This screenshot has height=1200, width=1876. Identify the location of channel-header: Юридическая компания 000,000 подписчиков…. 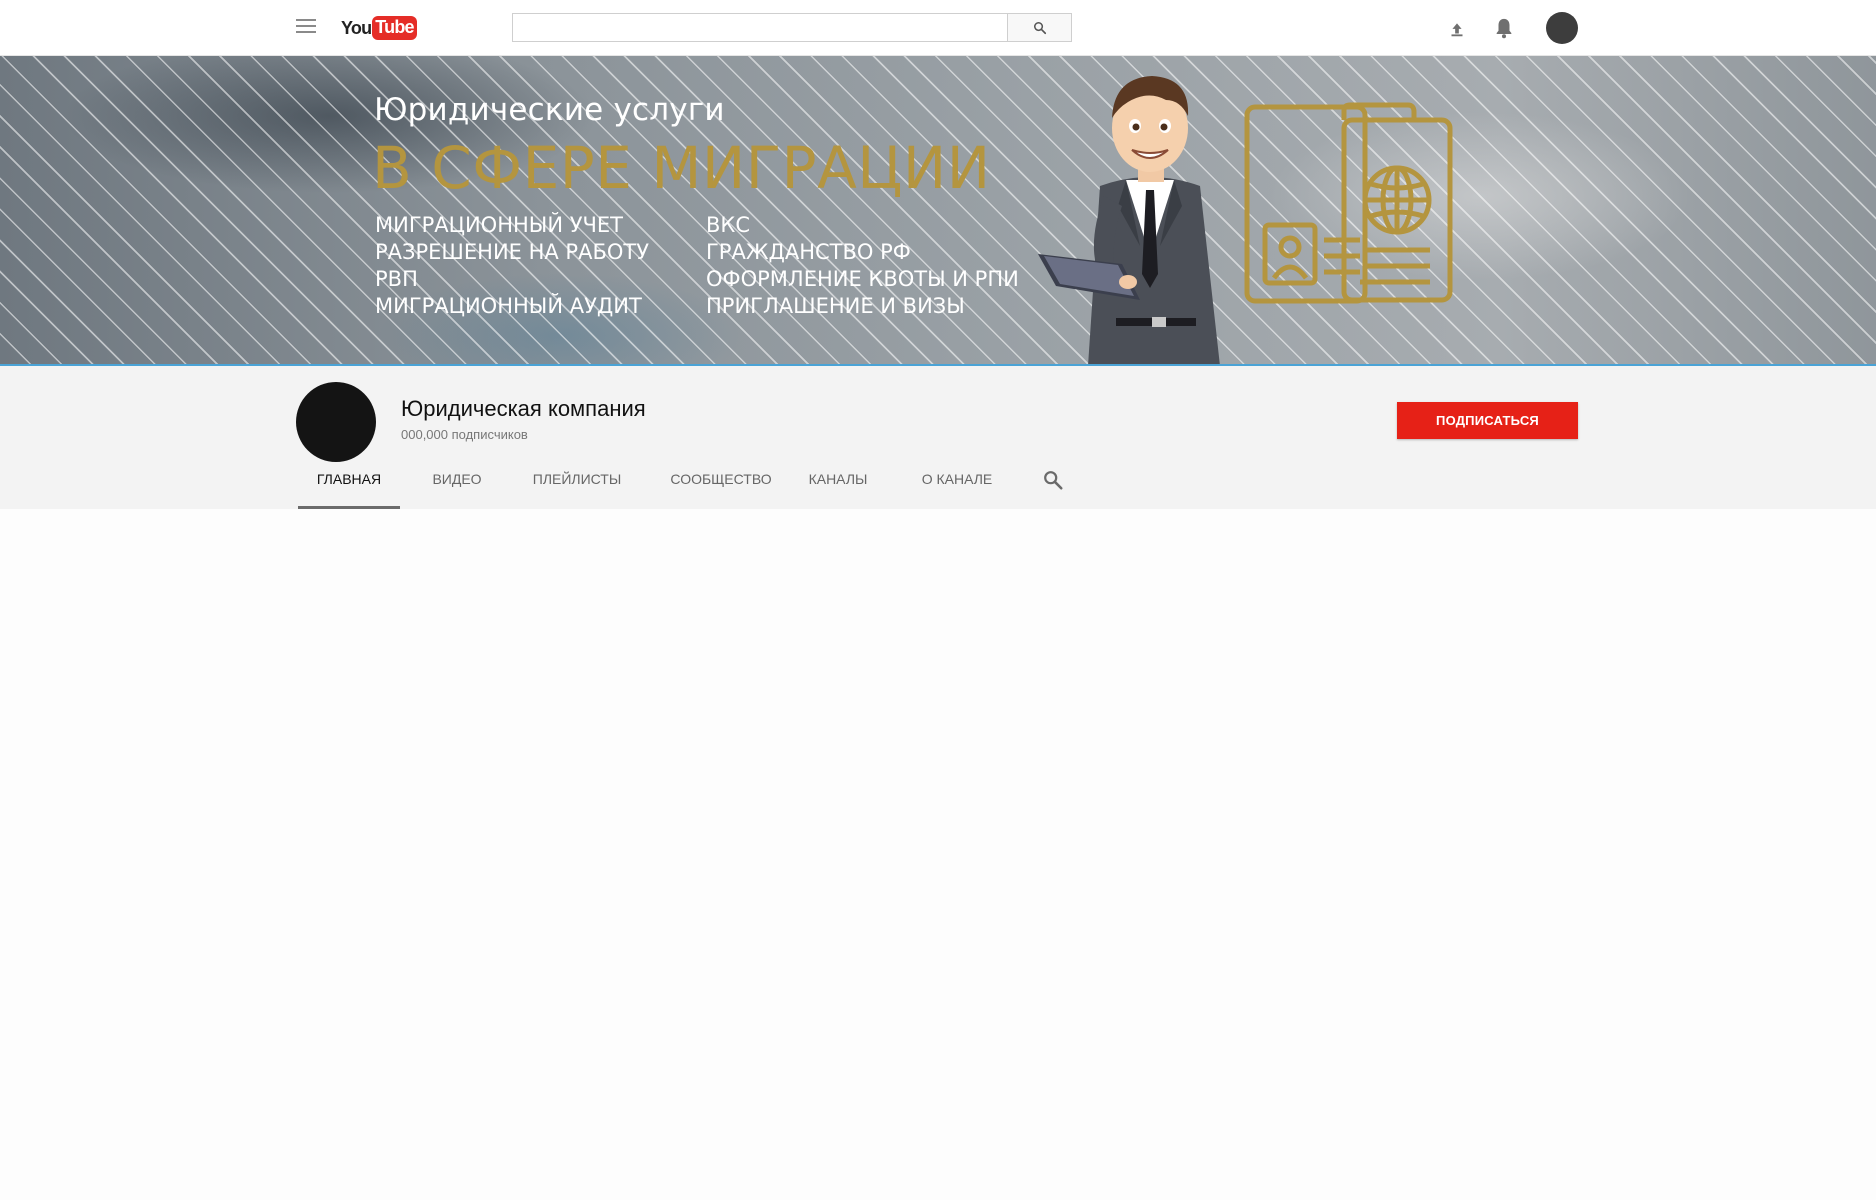
(938, 437).